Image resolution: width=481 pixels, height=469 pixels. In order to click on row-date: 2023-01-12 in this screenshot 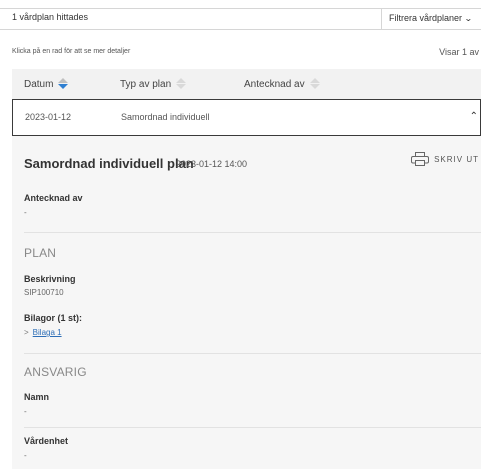, I will do `click(48, 117)`.